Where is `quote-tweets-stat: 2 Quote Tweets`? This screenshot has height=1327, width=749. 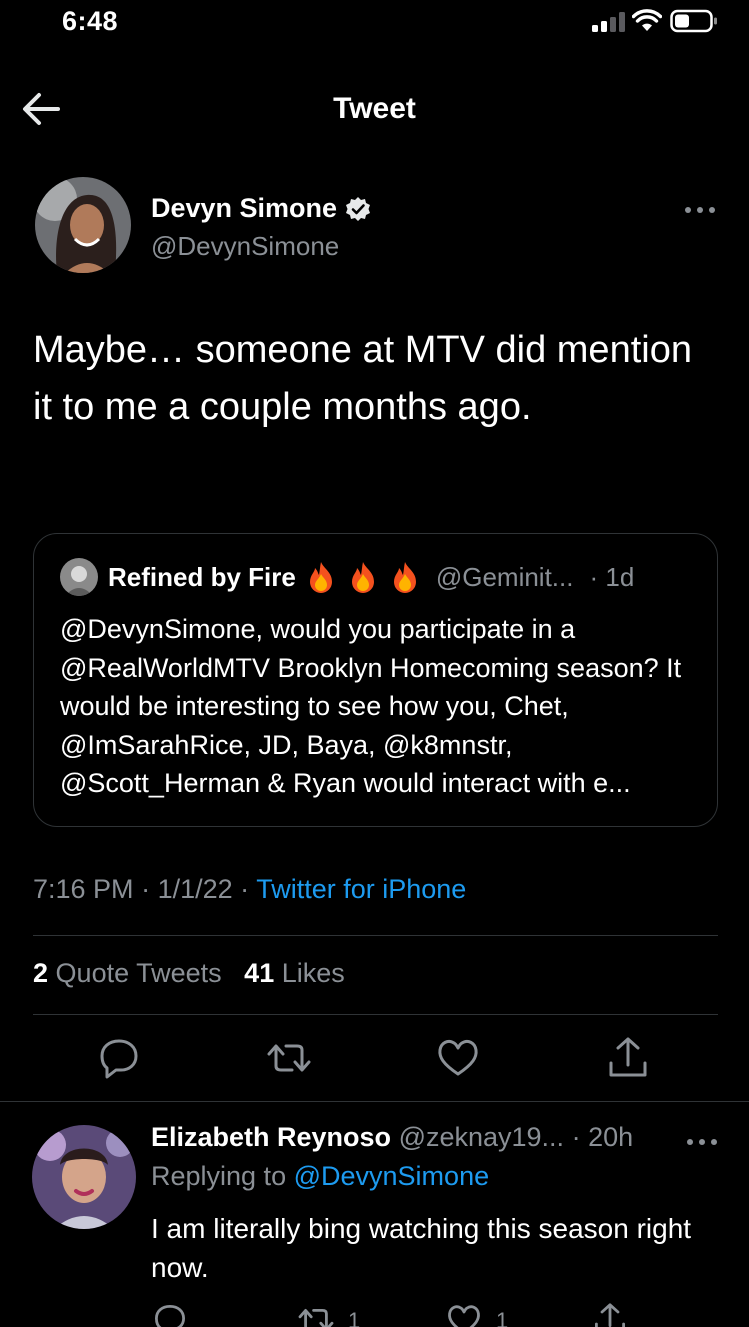
quote-tweets-stat: 2 Quote Tweets is located at coordinates (127, 973).